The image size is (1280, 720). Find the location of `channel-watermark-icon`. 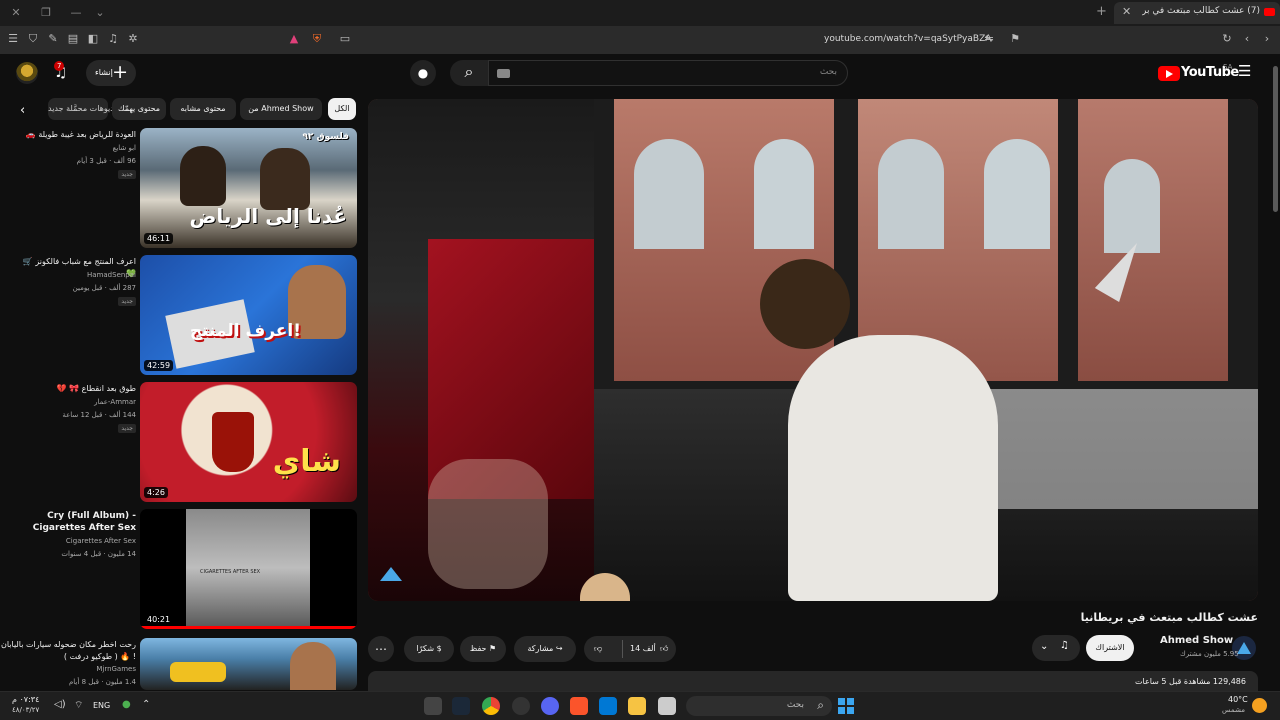

channel-watermark-icon is located at coordinates (391, 574).